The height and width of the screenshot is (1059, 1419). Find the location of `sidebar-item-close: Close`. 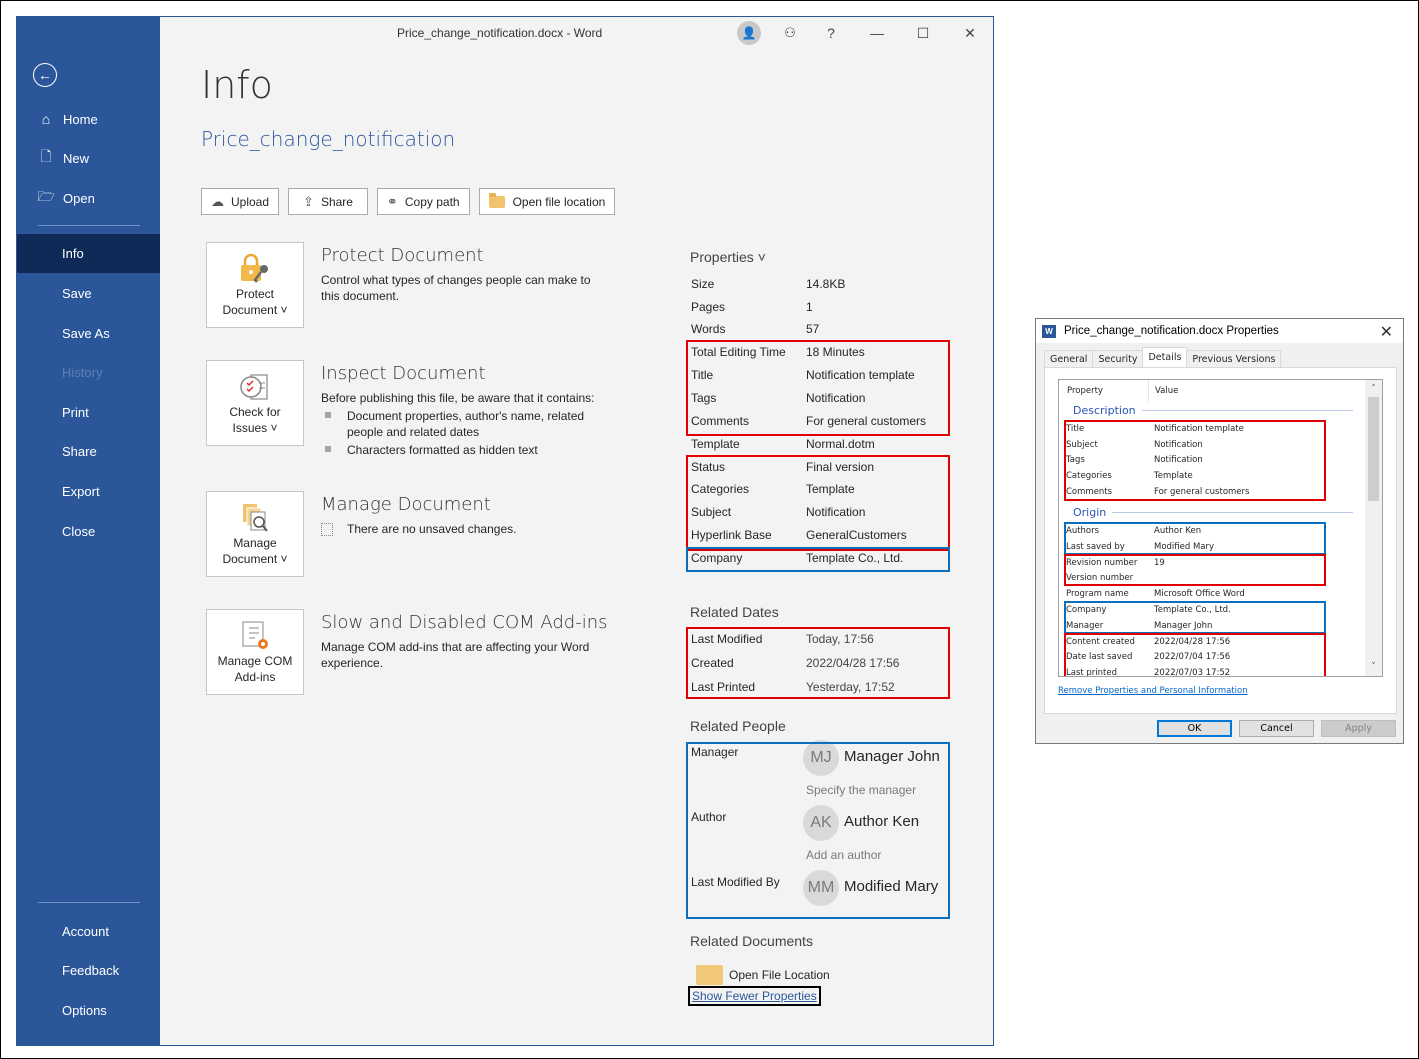

sidebar-item-close: Close is located at coordinates (88, 531).